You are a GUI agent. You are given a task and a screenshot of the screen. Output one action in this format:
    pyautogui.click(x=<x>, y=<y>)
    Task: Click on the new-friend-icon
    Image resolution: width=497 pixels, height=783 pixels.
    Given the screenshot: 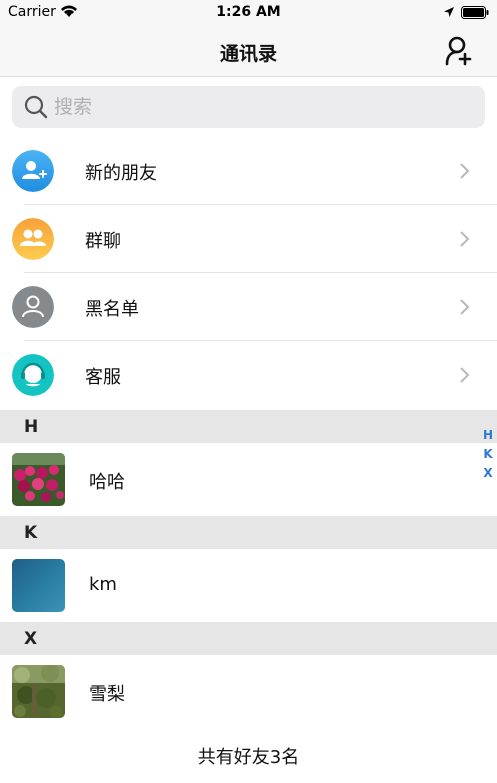 What is the action you would take?
    pyautogui.click(x=33, y=171)
    